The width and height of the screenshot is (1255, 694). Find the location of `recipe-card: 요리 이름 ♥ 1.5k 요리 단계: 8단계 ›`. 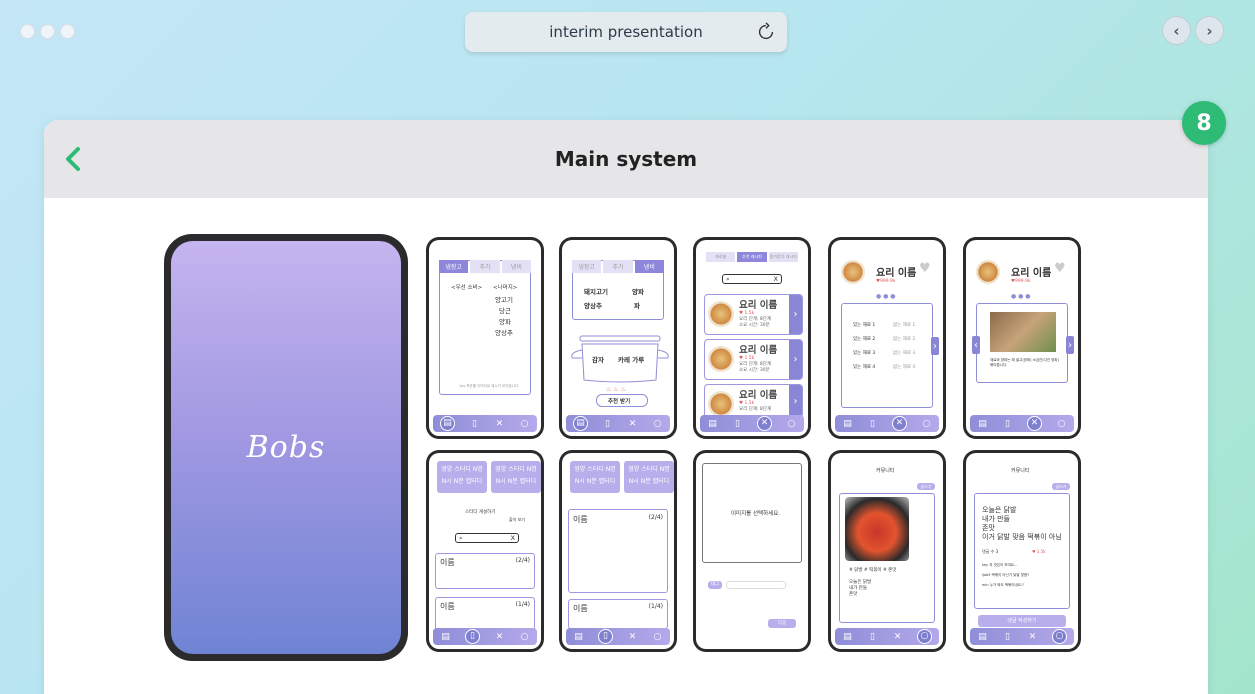

recipe-card: 요리 이름 ♥ 1.5k 요리 단계: 8단계 › is located at coordinates (753, 401).